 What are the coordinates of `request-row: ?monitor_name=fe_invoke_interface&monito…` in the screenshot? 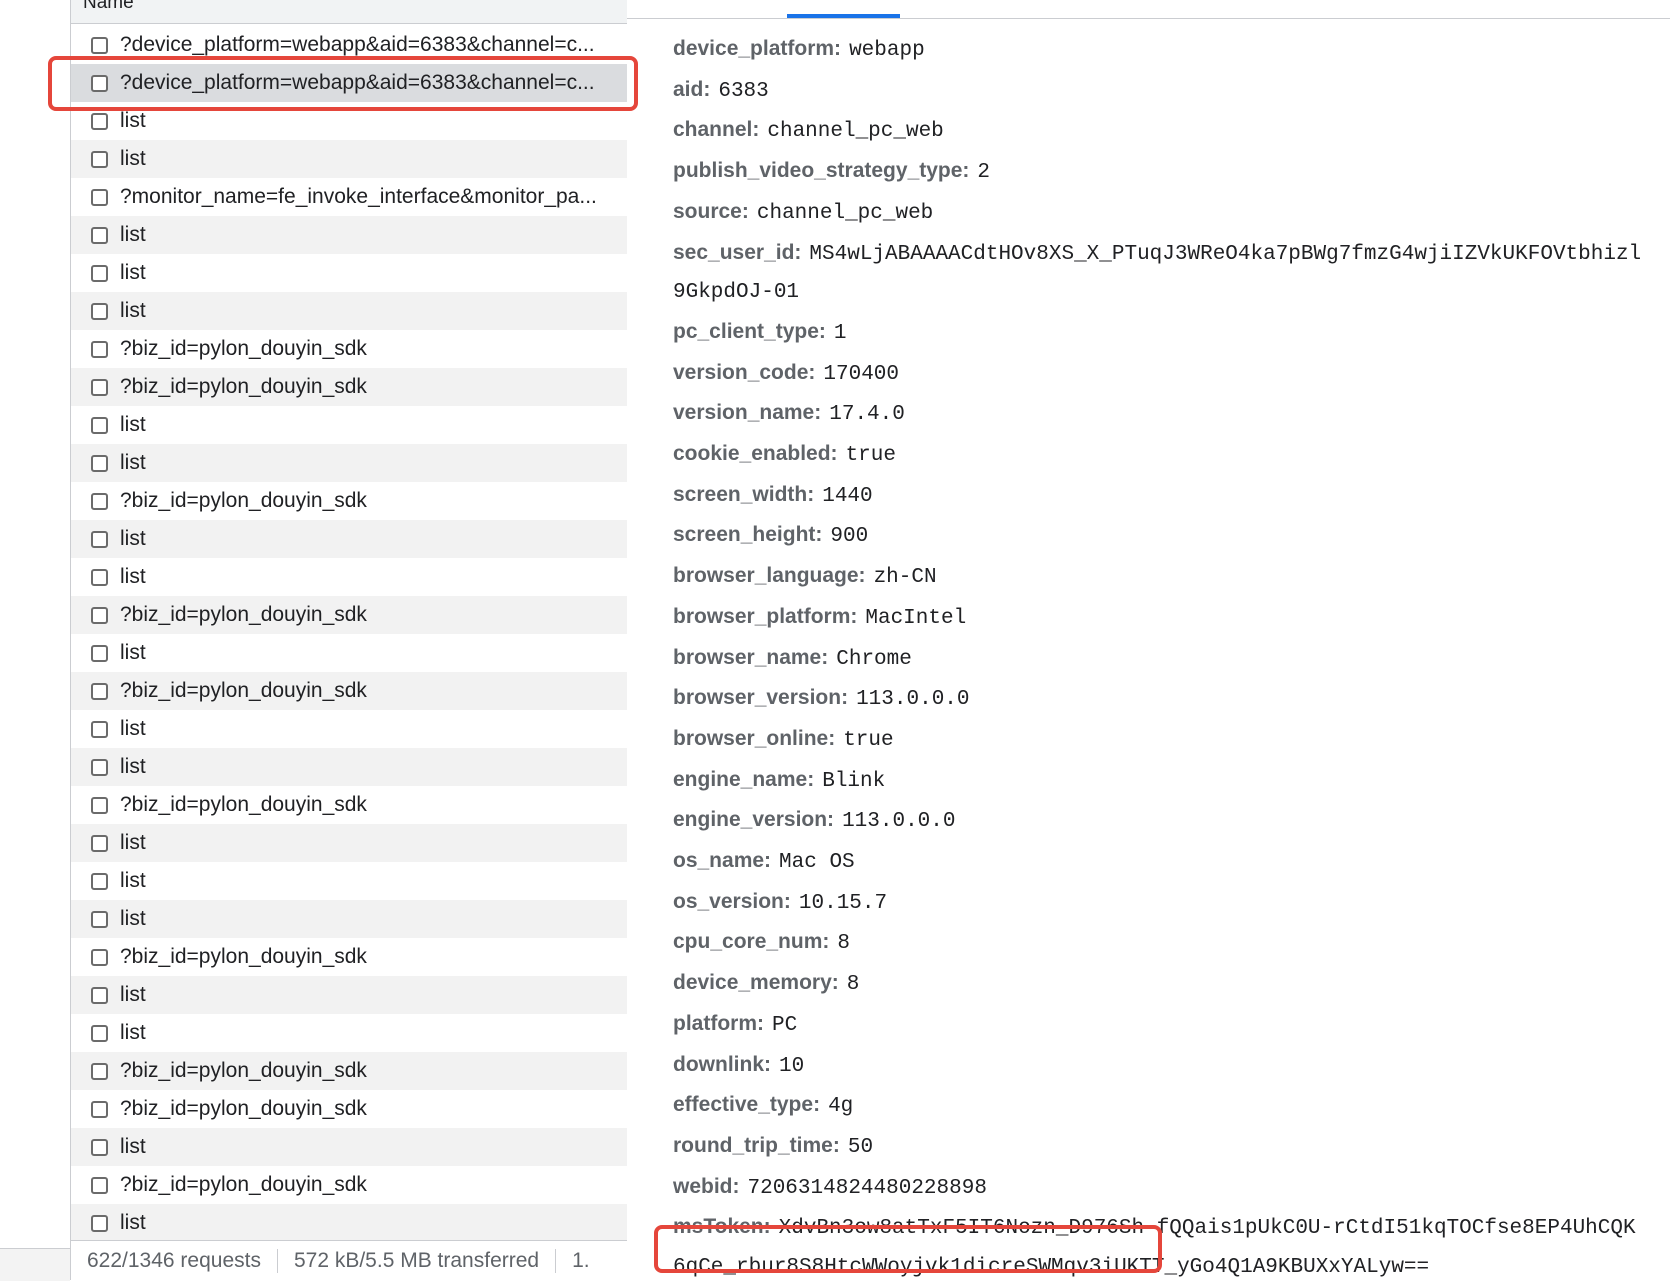 It's located at (349, 197).